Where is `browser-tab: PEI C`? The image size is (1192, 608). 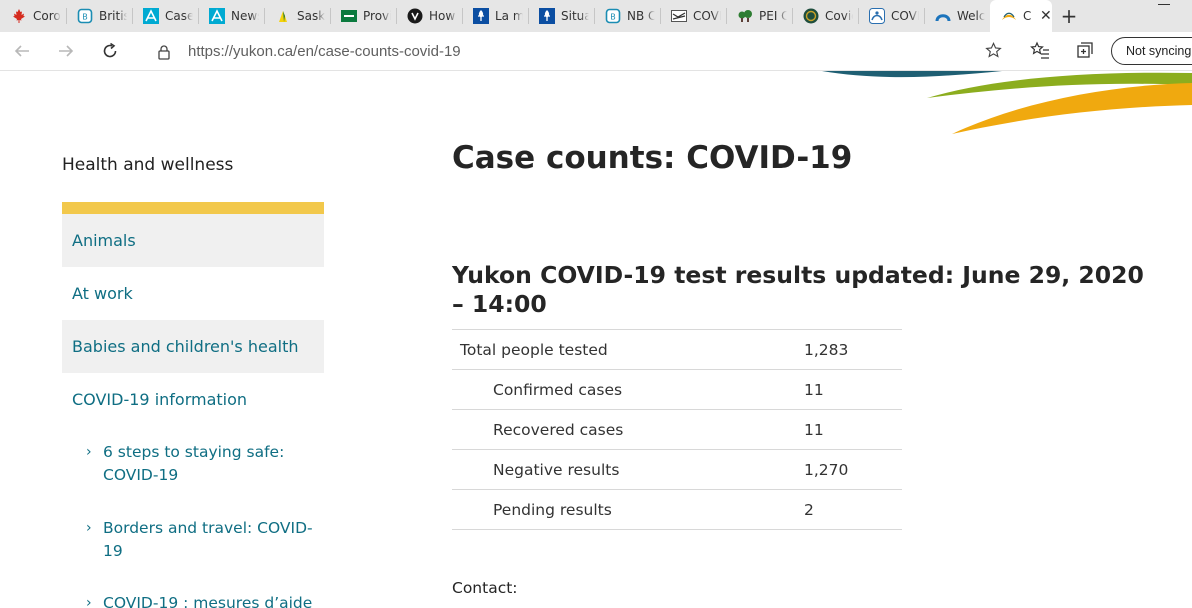
browser-tab: PEI C is located at coordinates (759, 16).